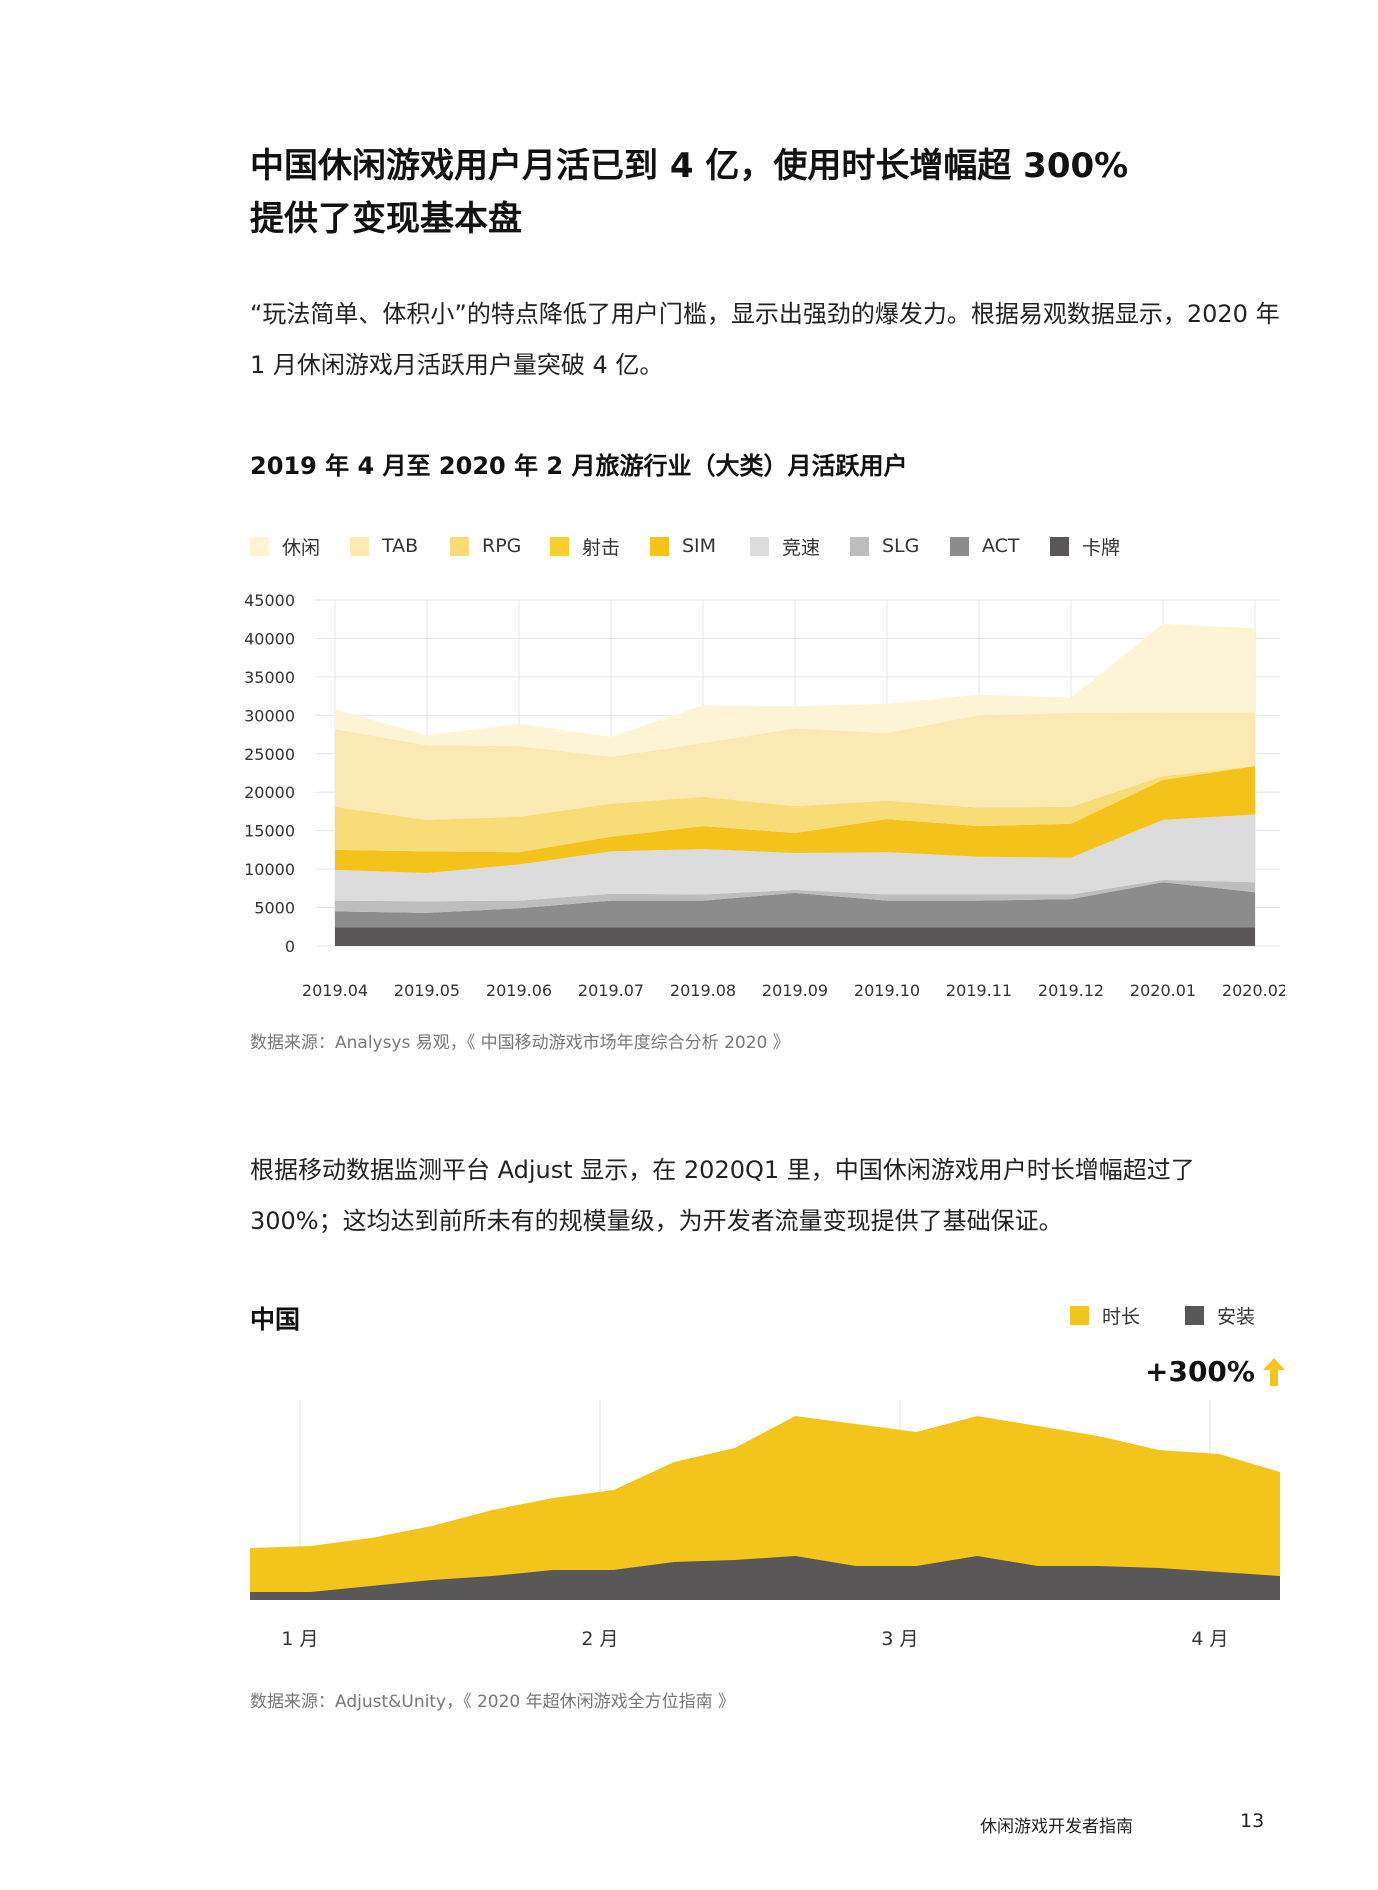  Describe the element at coordinates (275, 1319) in the screenshot. I see `chart2-title: 中国` at that location.